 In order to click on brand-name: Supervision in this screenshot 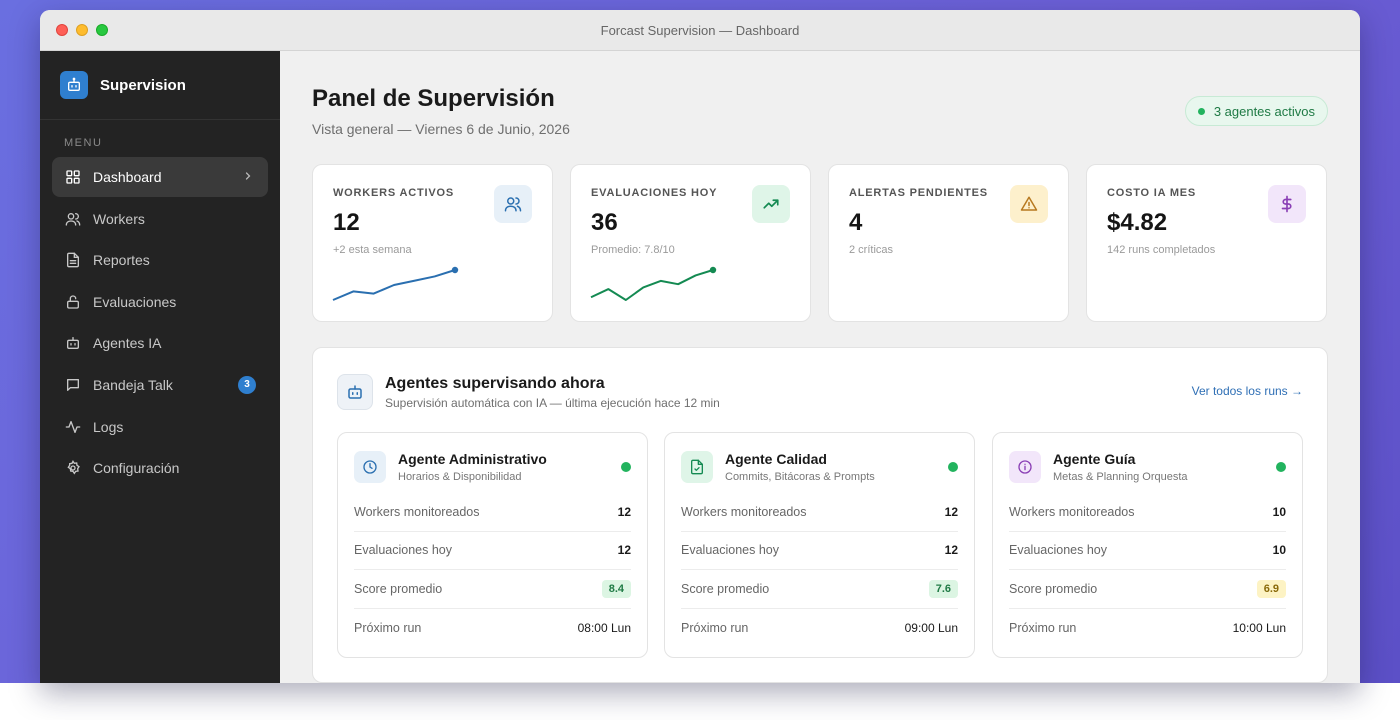, I will do `click(143, 85)`.